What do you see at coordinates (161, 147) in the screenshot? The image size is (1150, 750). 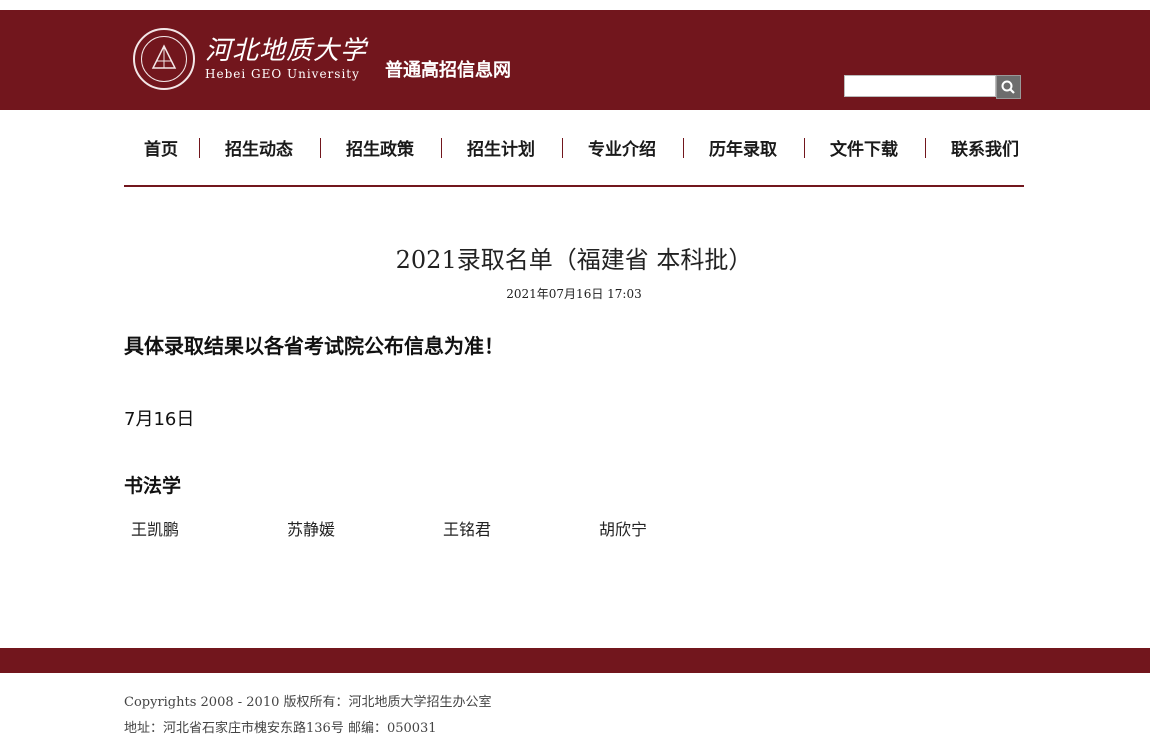 I see `nav-home: 首页` at bounding box center [161, 147].